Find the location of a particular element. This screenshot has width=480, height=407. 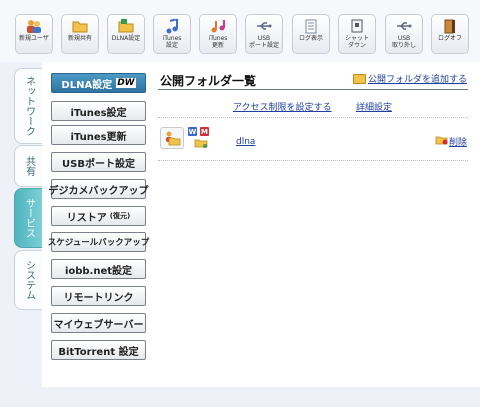

access-restriction-link: アクセス制限を設定する is located at coordinates (282, 106).